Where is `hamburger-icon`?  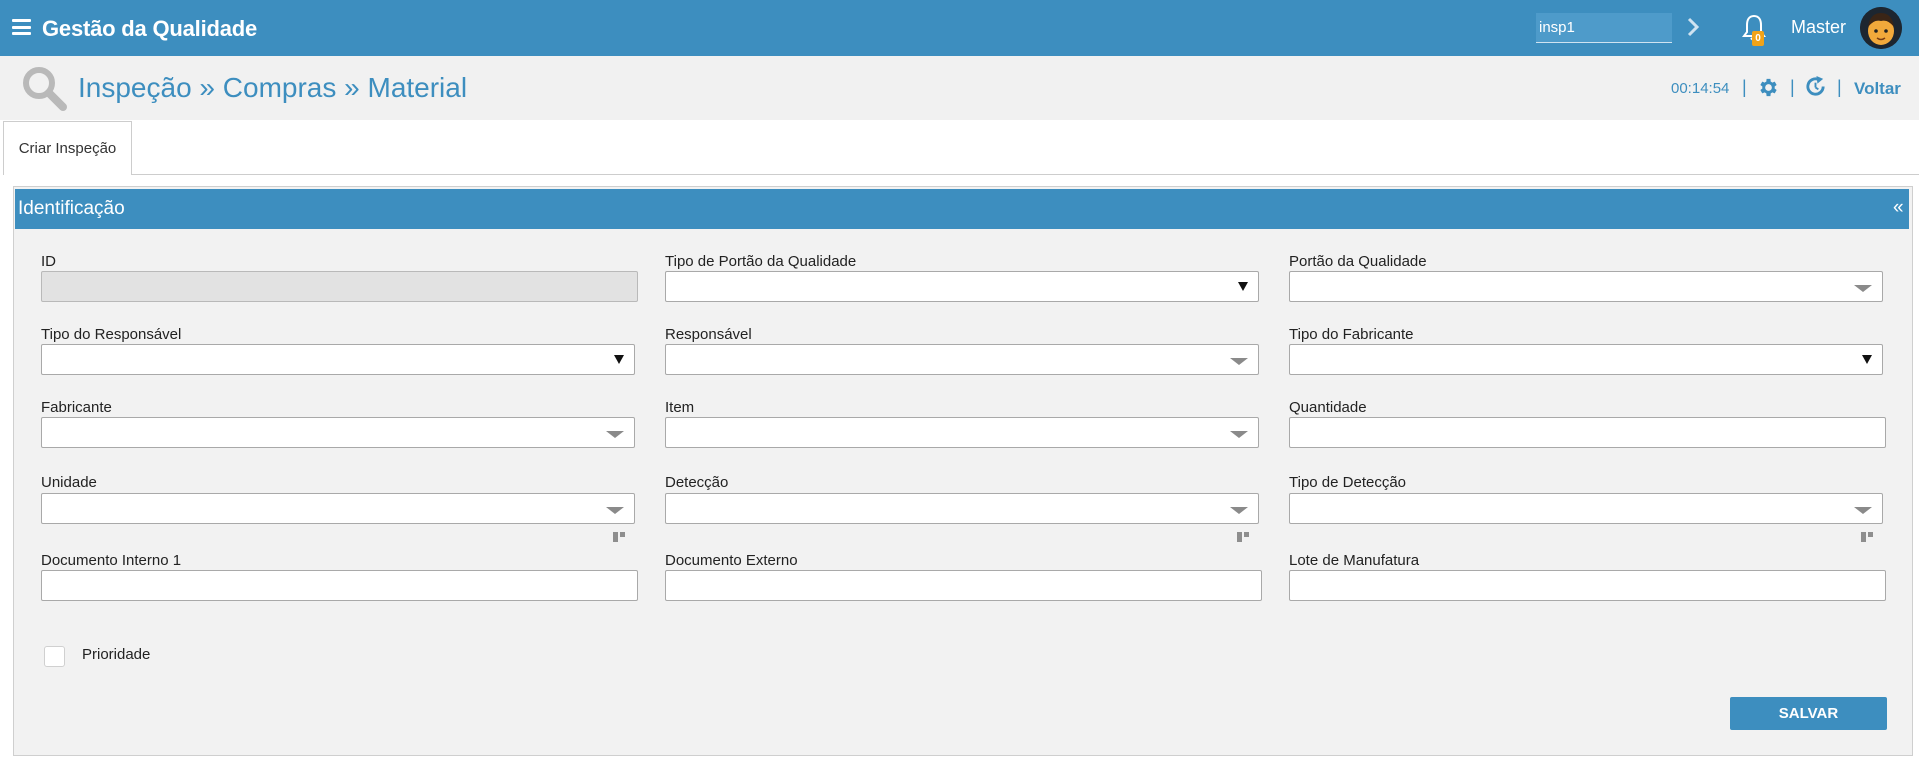 hamburger-icon is located at coordinates (21, 27).